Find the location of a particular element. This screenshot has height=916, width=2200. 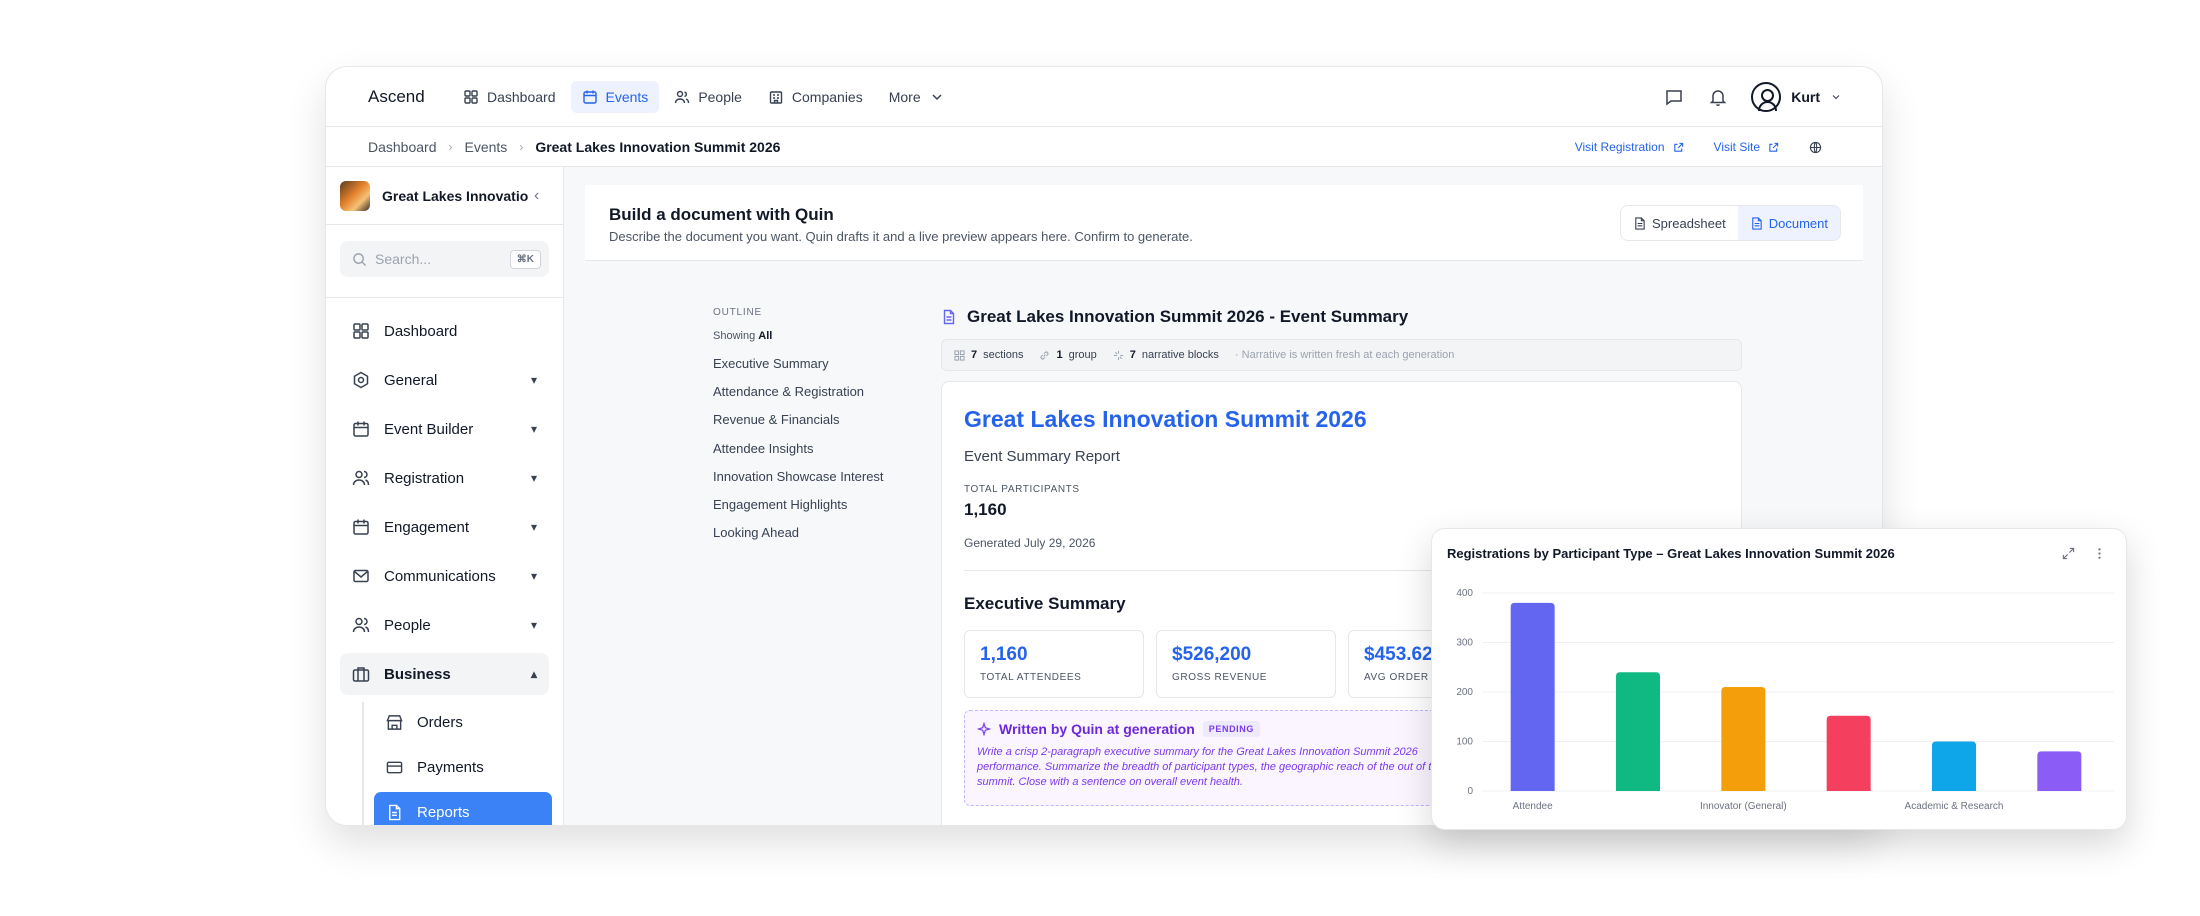

mail-icon is located at coordinates (361, 576).